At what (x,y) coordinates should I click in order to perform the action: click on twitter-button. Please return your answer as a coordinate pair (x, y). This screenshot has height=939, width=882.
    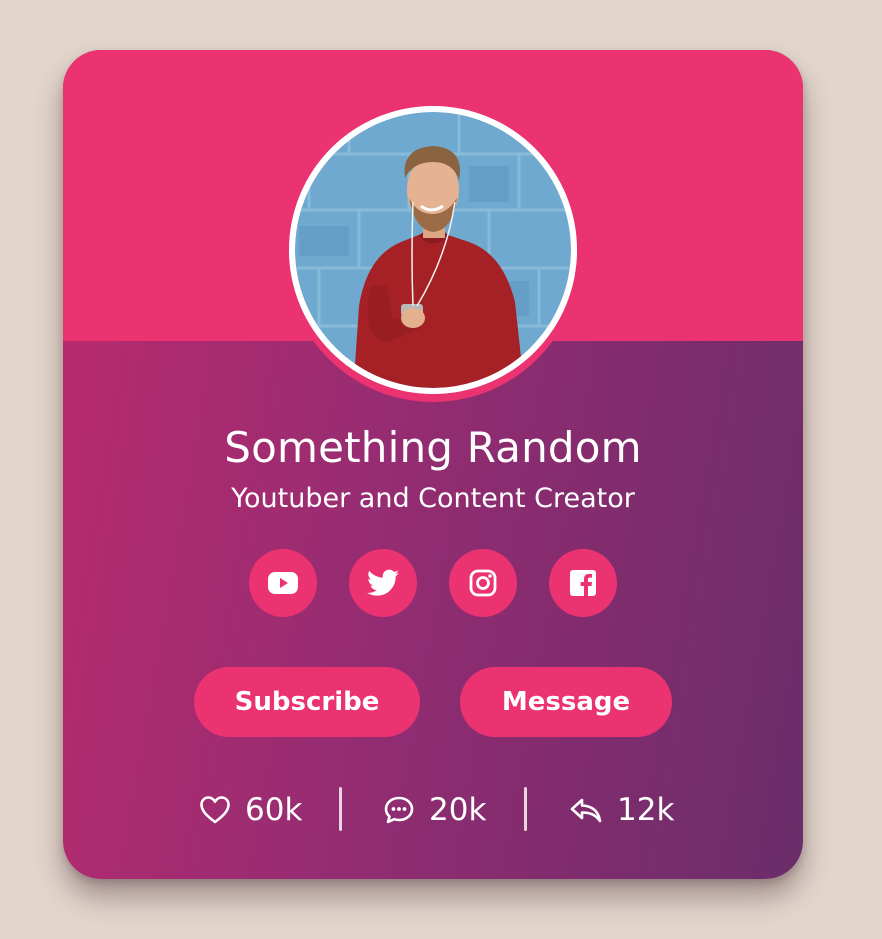
    Looking at the image, I should click on (383, 583).